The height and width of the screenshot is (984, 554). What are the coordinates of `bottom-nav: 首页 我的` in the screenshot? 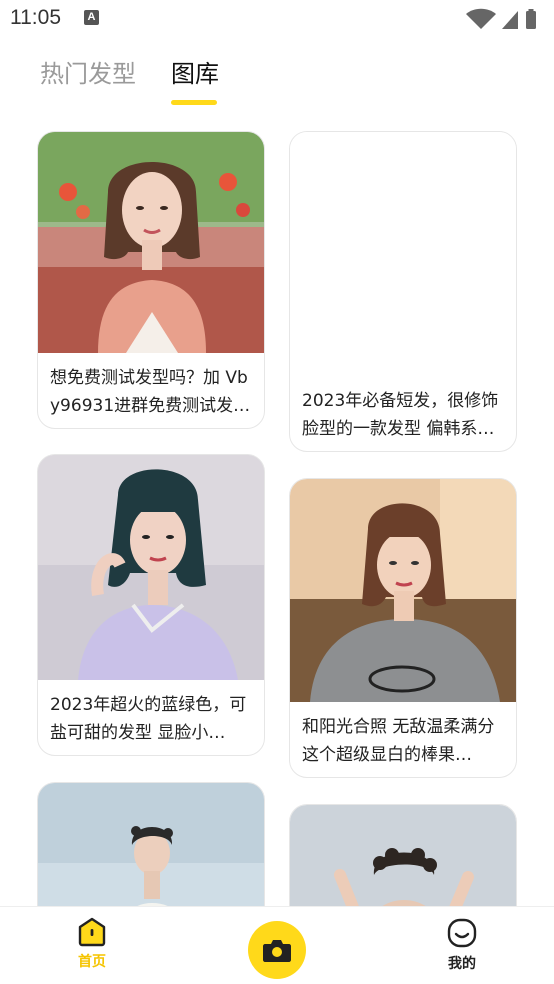 It's located at (277, 945).